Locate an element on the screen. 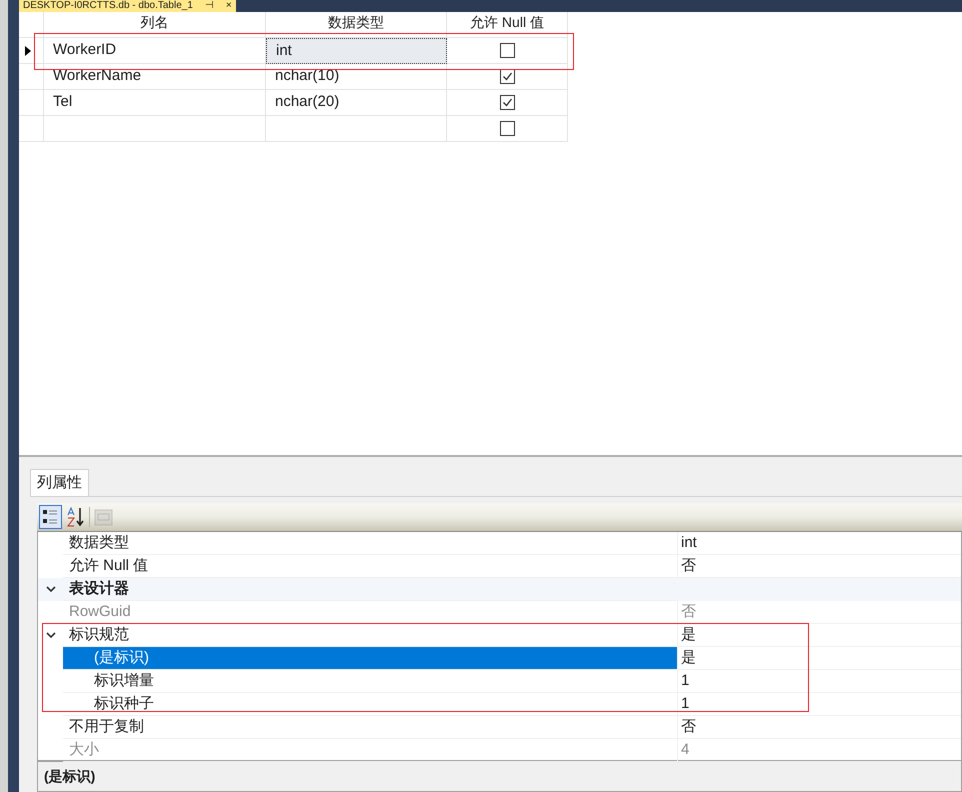 The width and height of the screenshot is (962, 792). property-name: 标识种子 is located at coordinates (370, 704).